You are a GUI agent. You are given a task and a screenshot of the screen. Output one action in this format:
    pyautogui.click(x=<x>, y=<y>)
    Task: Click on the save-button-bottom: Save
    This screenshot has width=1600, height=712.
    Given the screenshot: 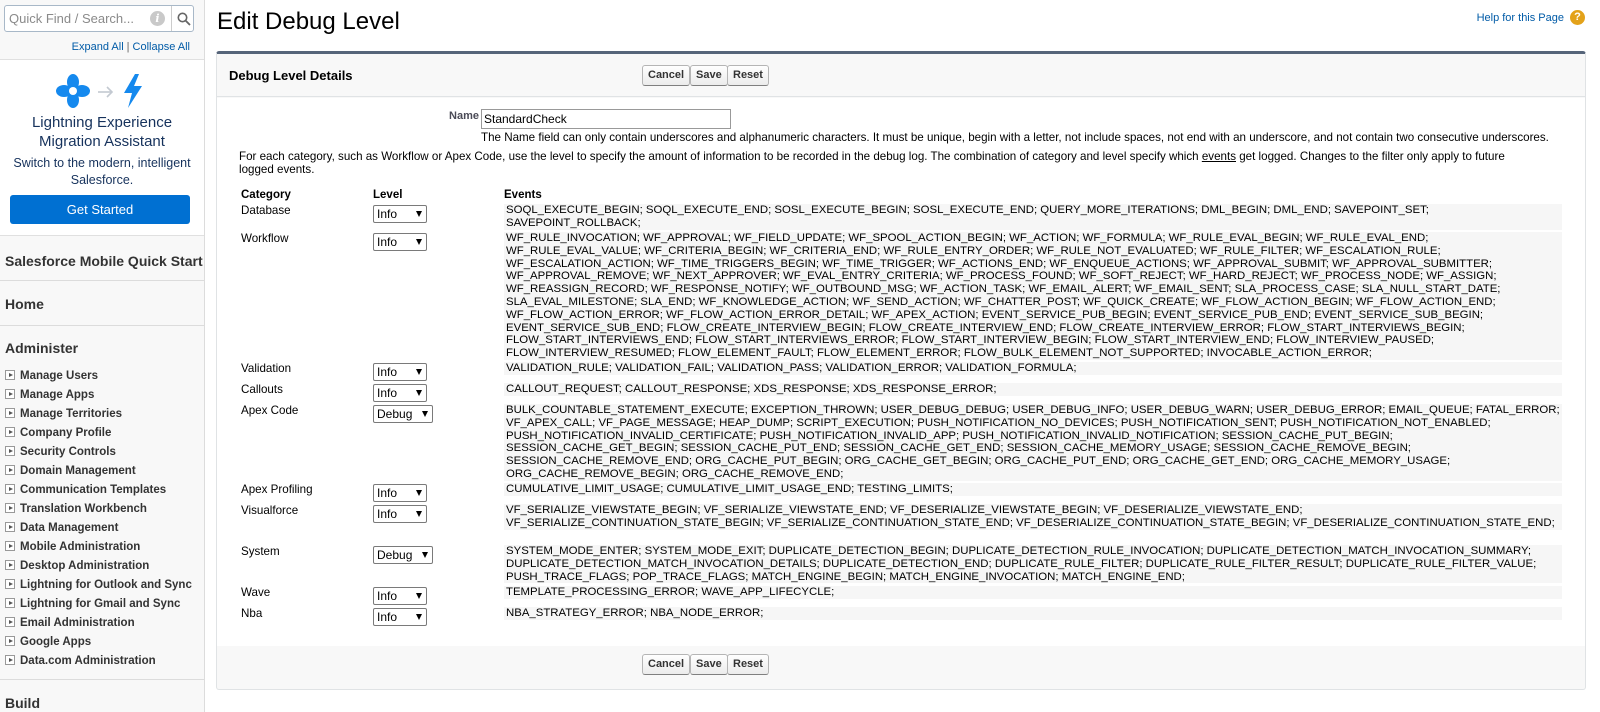 What is the action you would take?
    pyautogui.click(x=709, y=664)
    